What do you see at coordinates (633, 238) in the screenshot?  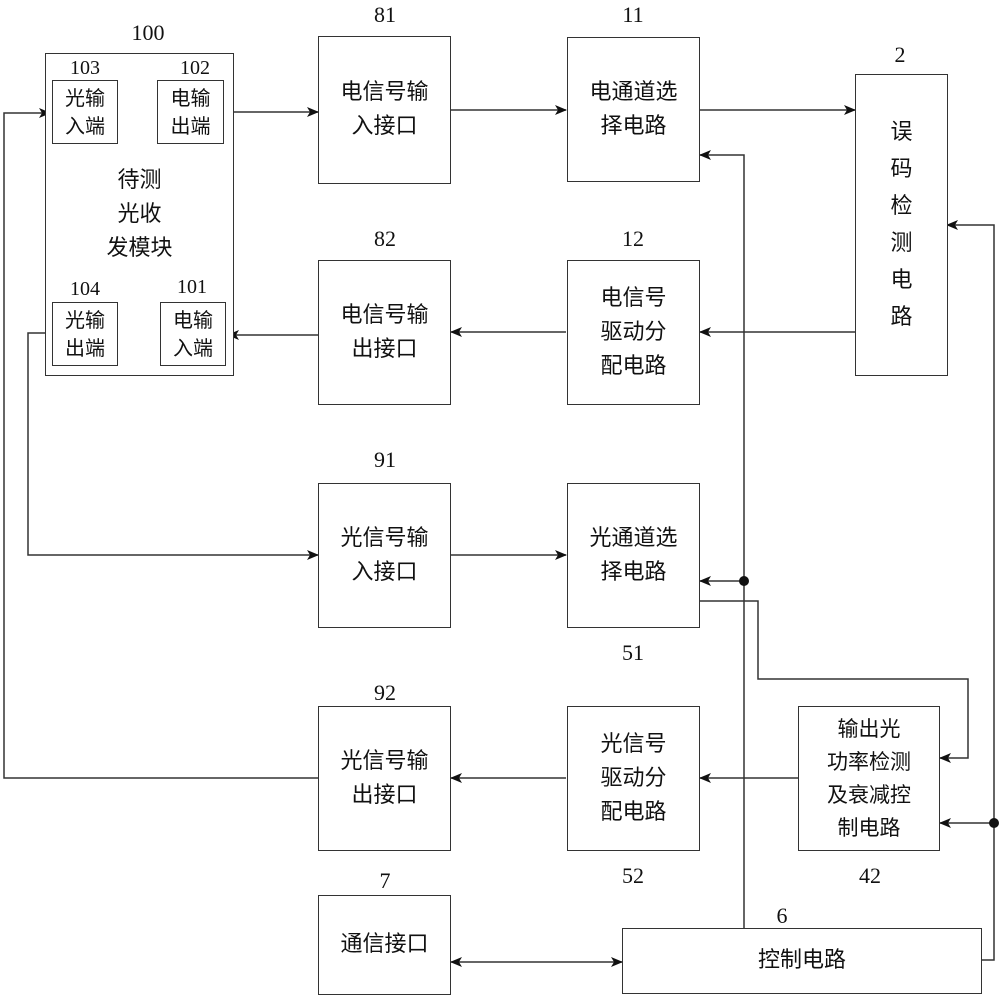 I see `label-12: 12` at bounding box center [633, 238].